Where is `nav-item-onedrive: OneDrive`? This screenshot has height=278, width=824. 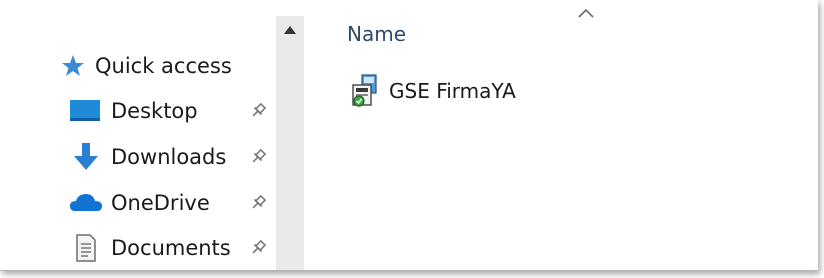
nav-item-onedrive: OneDrive is located at coordinates (138, 203).